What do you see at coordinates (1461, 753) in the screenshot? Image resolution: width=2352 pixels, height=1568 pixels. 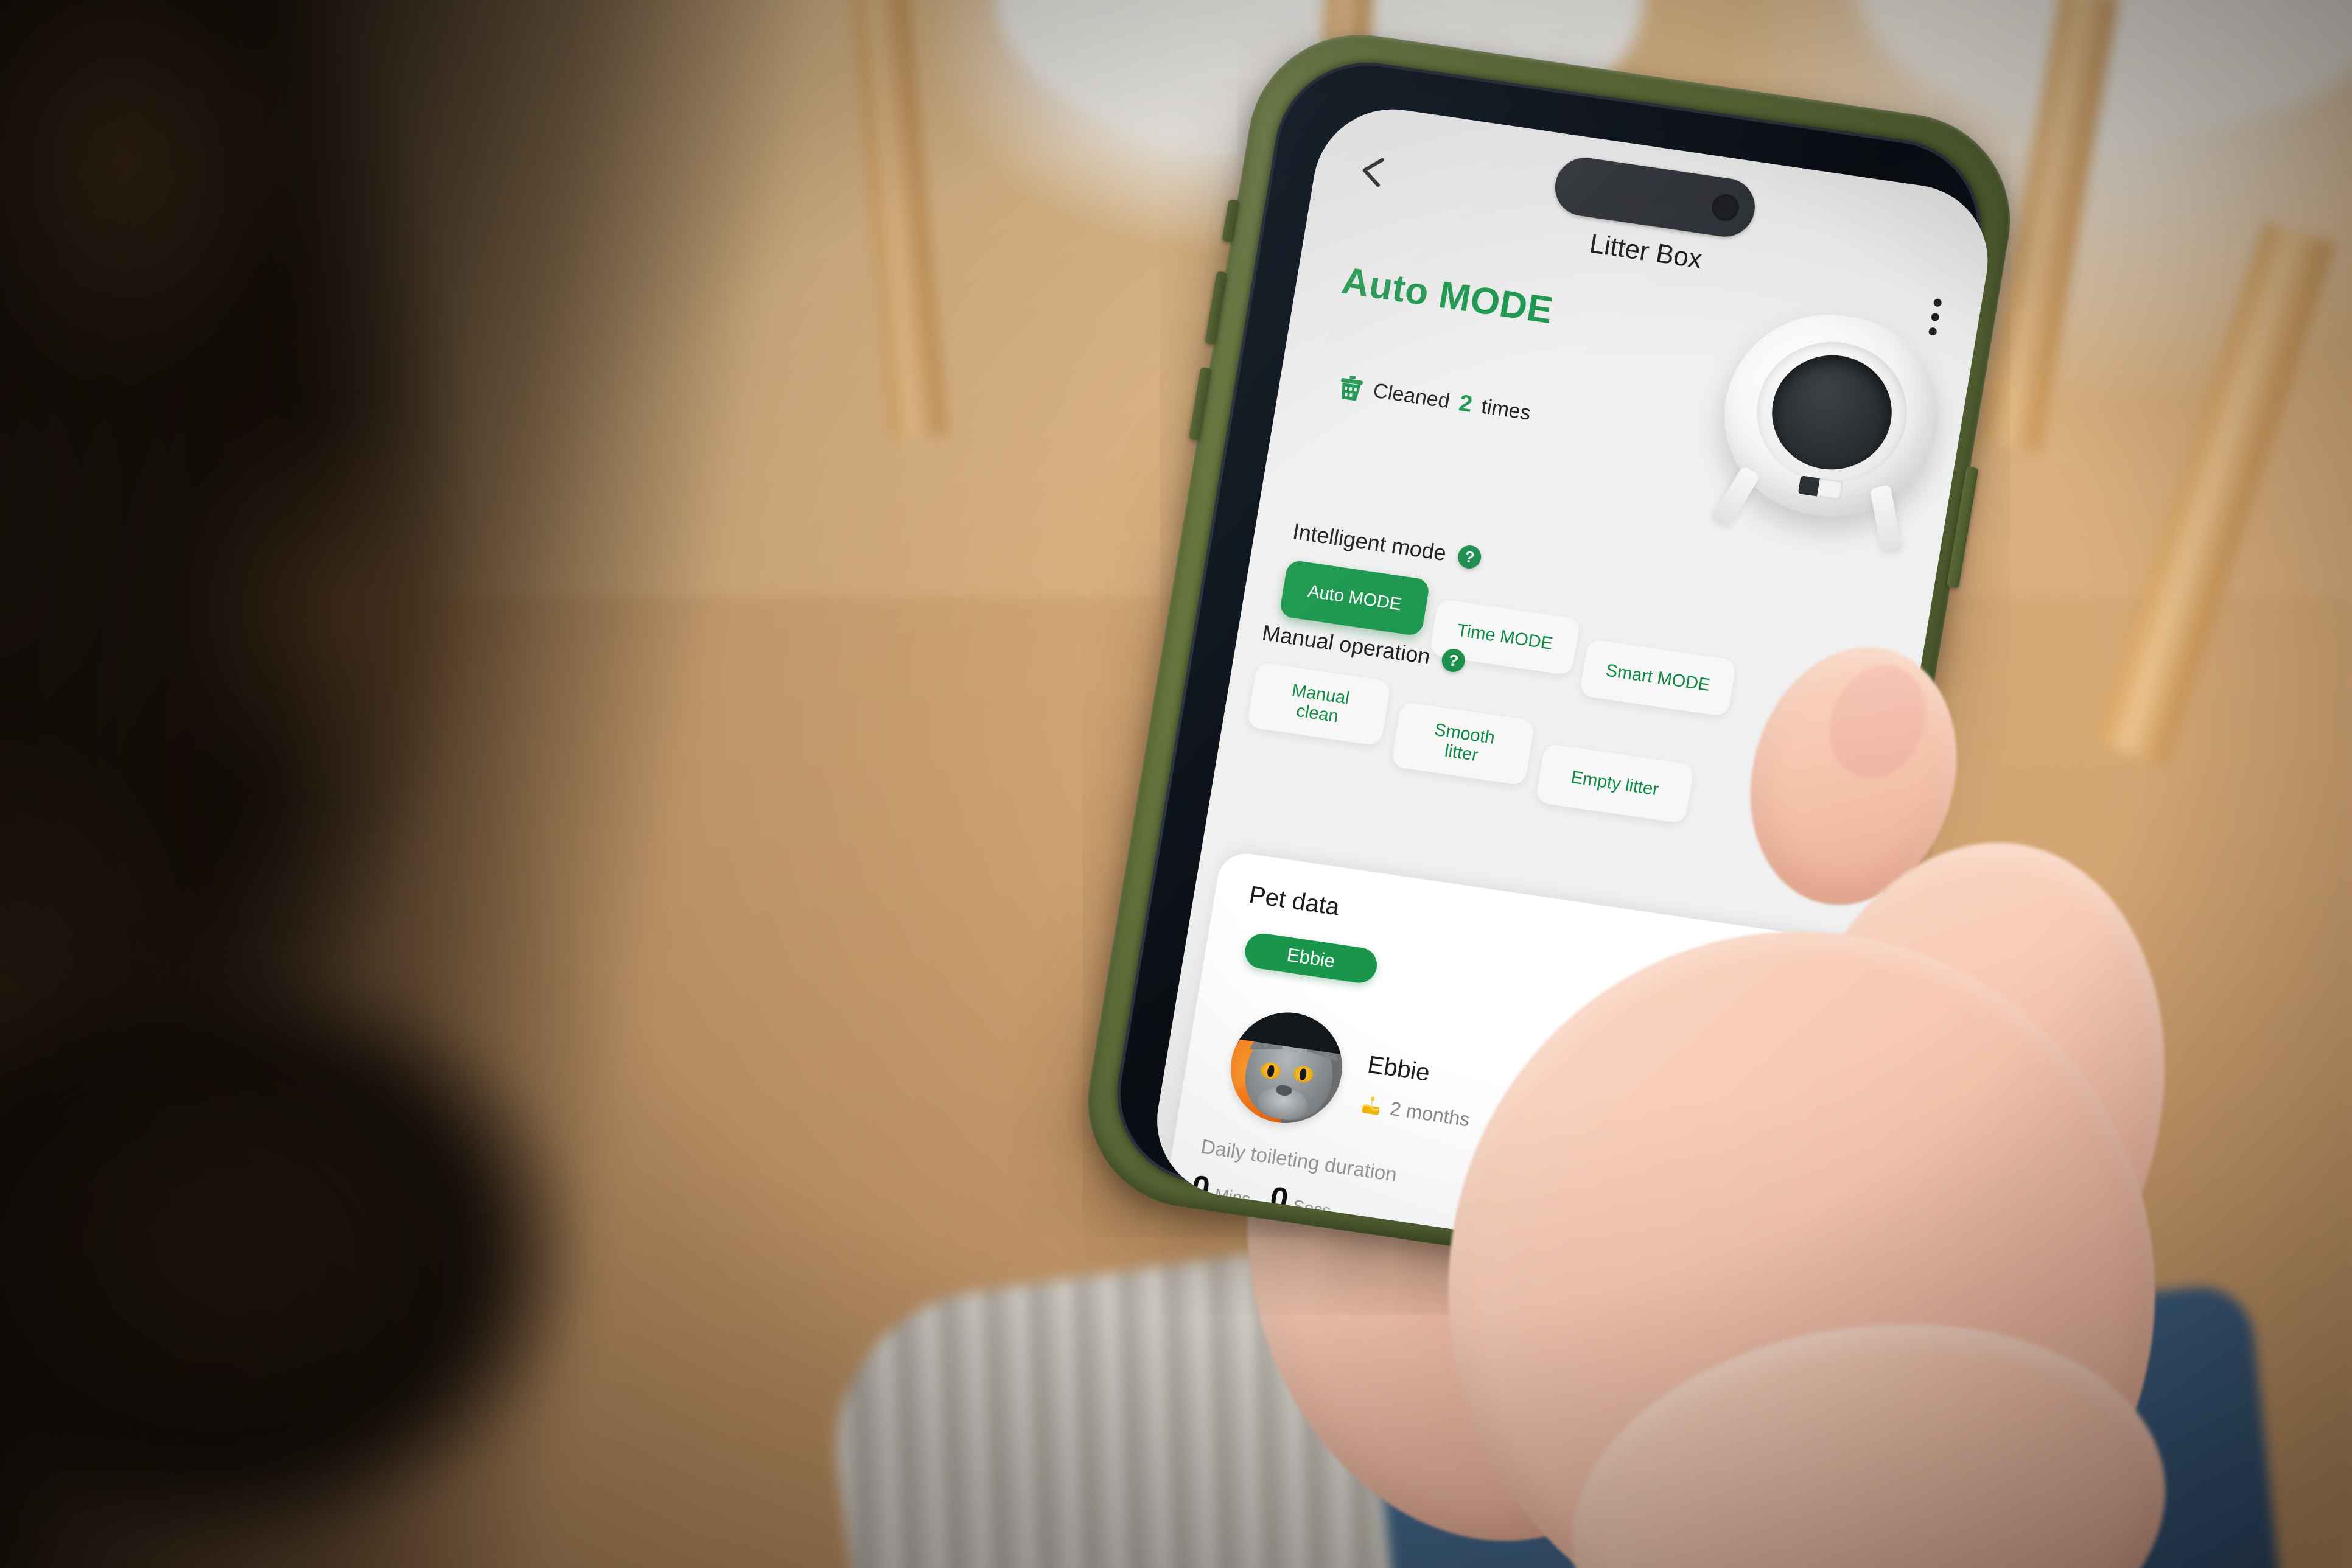 I see `smooth-litter-line2: litter` at bounding box center [1461, 753].